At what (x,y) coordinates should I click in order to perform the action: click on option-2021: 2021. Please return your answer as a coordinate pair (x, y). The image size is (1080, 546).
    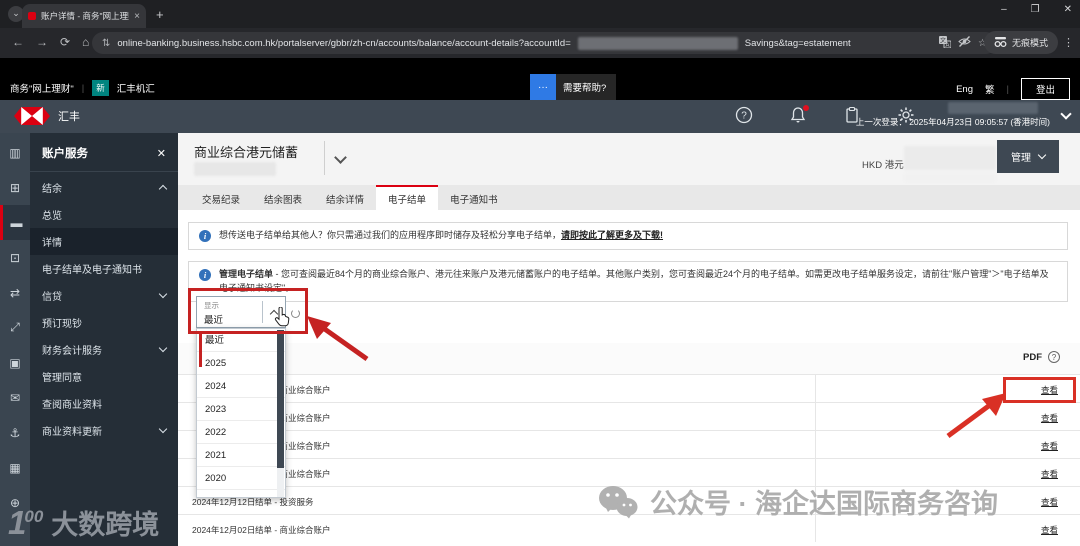
    Looking at the image, I should click on (241, 455).